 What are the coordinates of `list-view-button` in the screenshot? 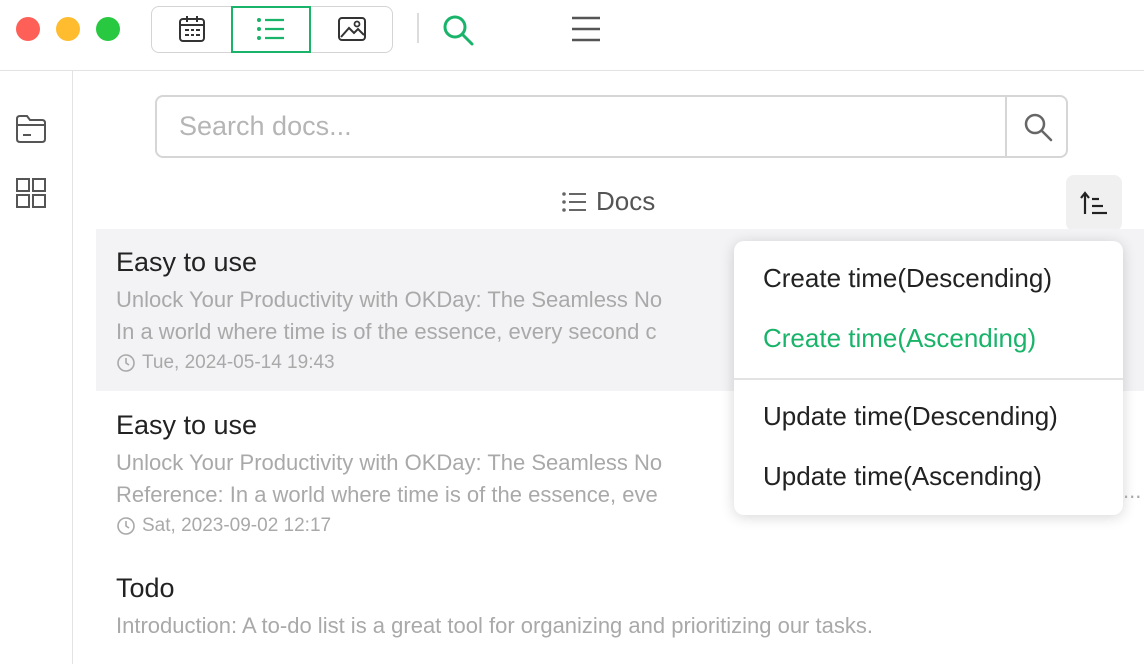 It's located at (271, 29).